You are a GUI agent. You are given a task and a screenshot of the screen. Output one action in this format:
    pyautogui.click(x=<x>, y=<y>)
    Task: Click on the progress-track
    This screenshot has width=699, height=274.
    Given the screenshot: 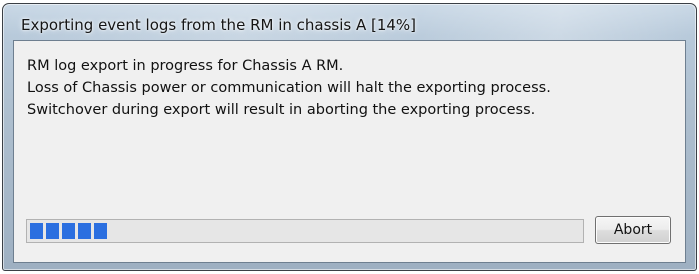 What is the action you would take?
    pyautogui.click(x=305, y=231)
    